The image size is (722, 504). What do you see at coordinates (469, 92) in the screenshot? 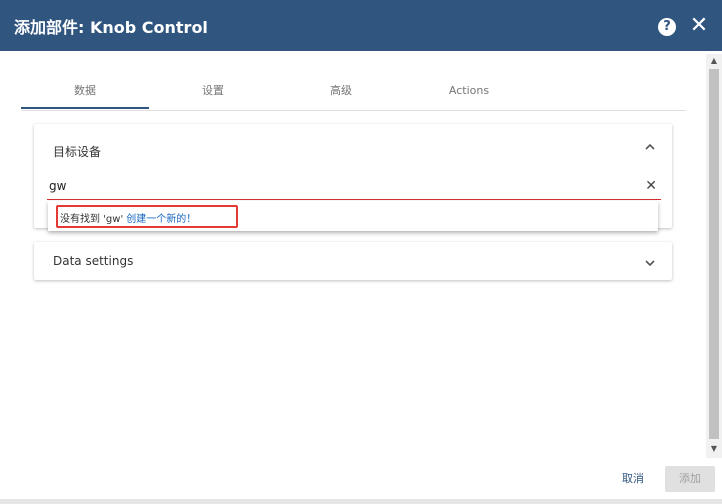
I see `tab-actions: Actions` at bounding box center [469, 92].